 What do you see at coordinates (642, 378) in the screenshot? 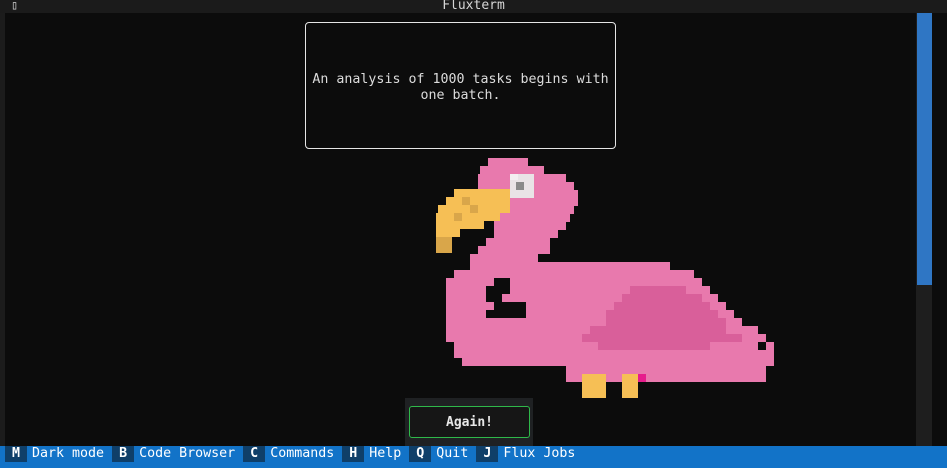
I see `flamingo-foot-accent` at bounding box center [642, 378].